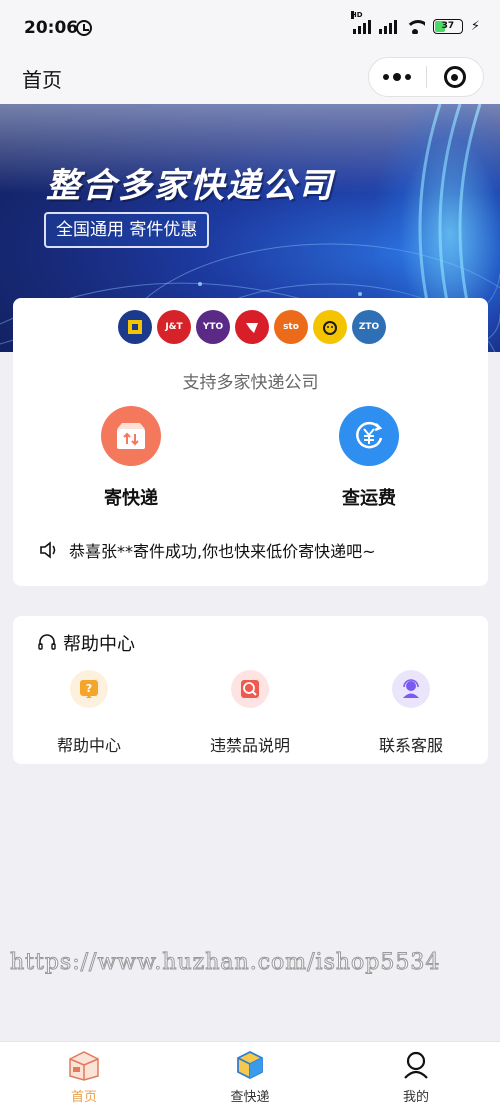 The width and height of the screenshot is (500, 1111). I want to click on headset-icon, so click(47, 642).